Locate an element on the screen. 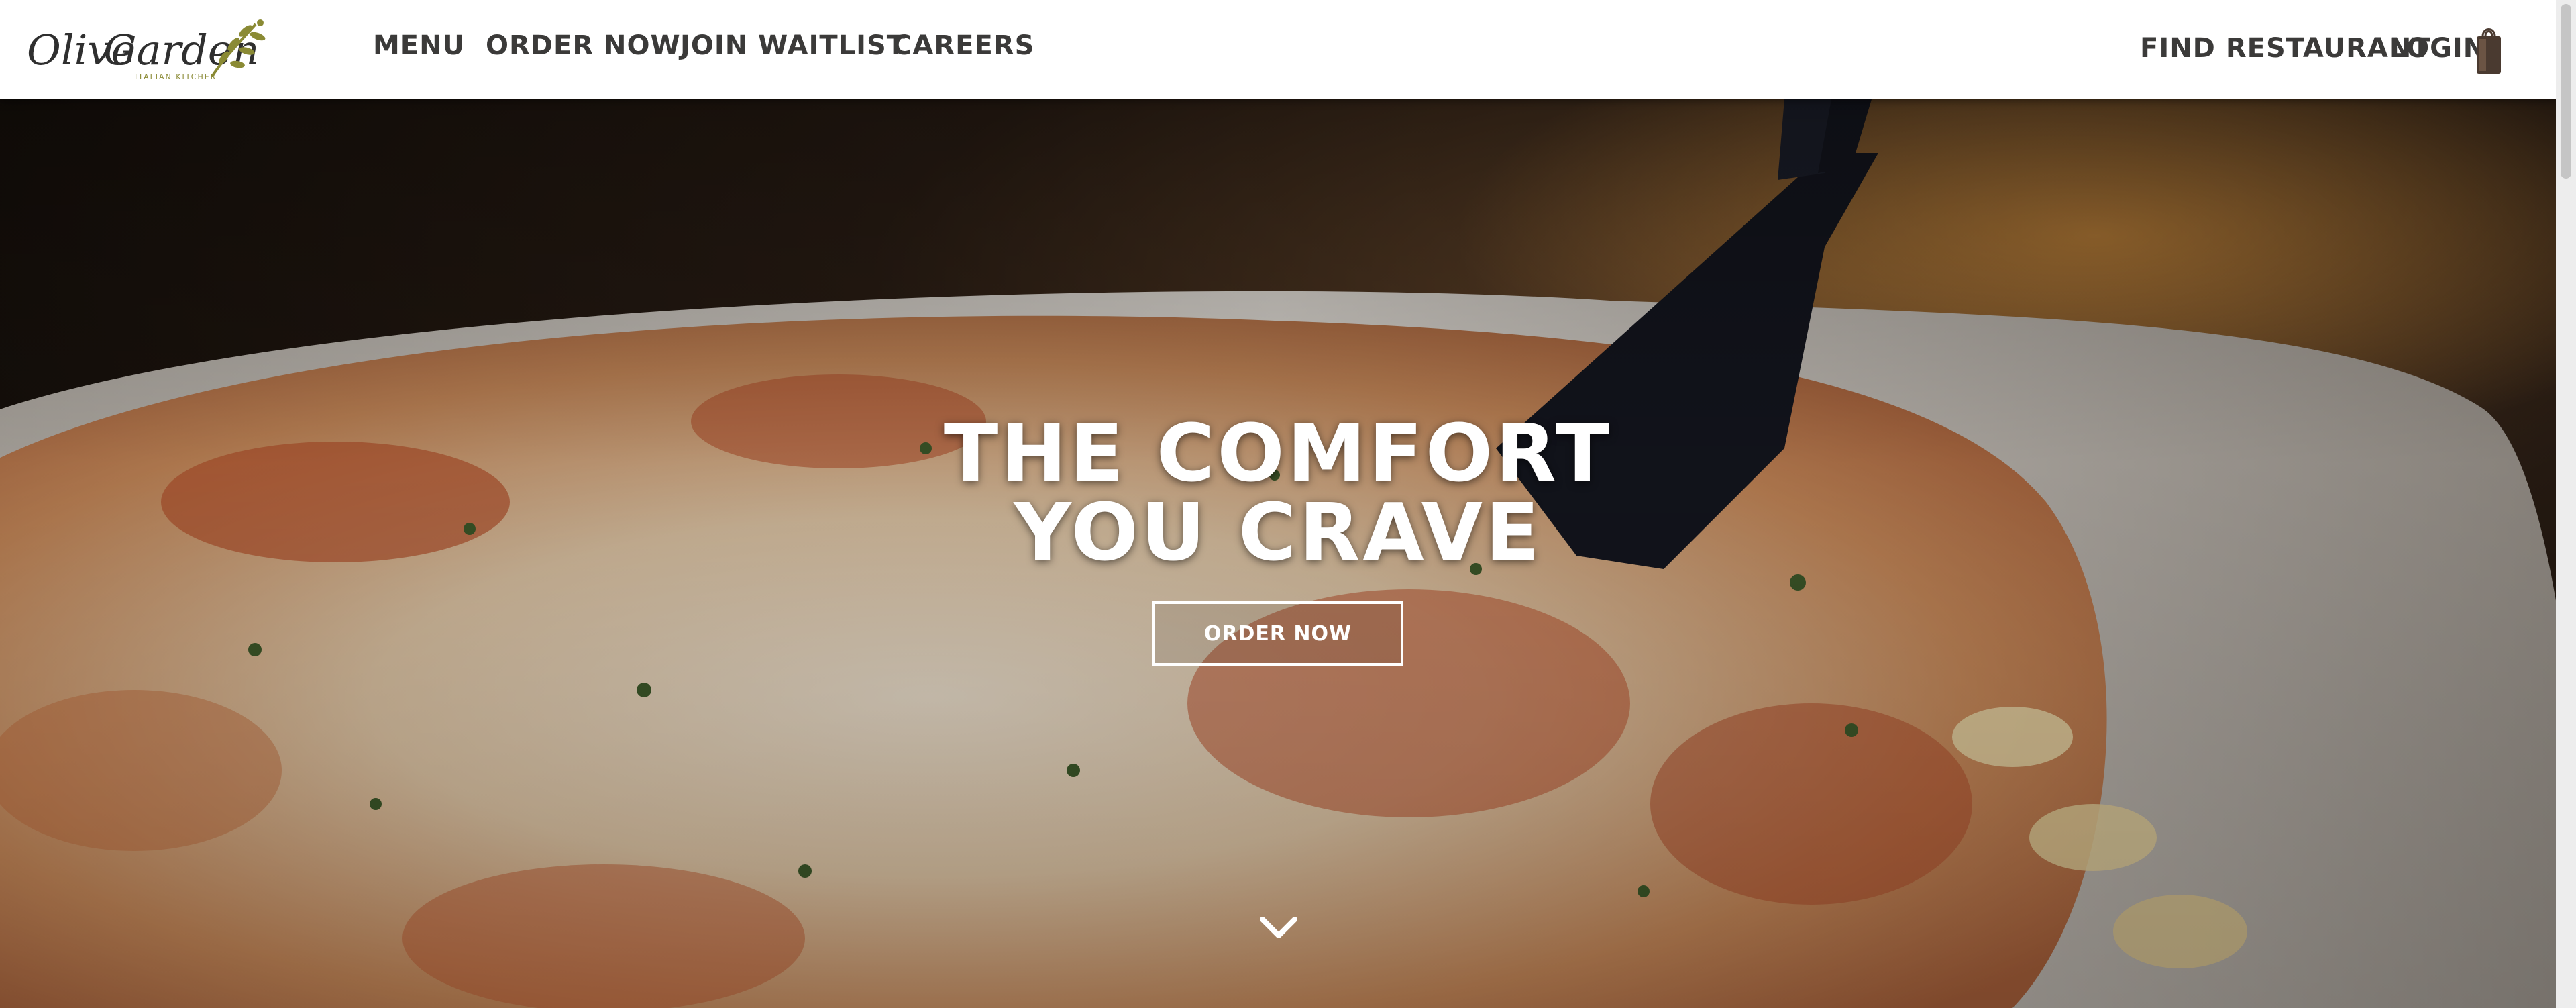  vertical-scrollbar is located at coordinates (2566, 504).